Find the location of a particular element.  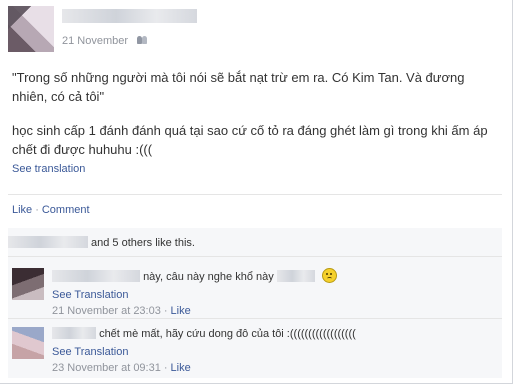

like-link: Like is located at coordinates (22, 210).